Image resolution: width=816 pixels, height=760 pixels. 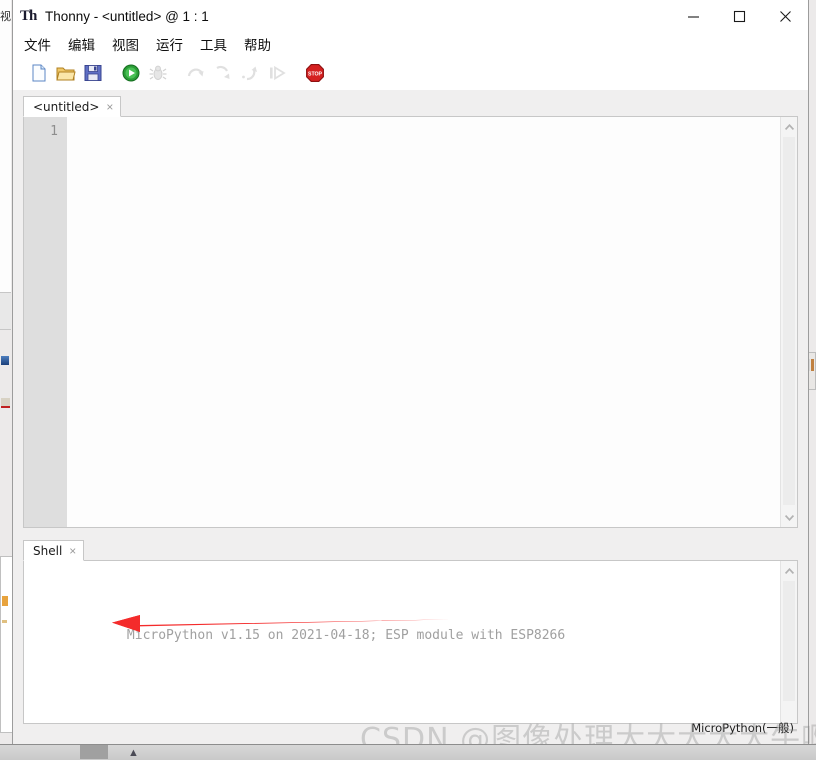 I want to click on background-panel-marker-b, so click(x=4, y=621).